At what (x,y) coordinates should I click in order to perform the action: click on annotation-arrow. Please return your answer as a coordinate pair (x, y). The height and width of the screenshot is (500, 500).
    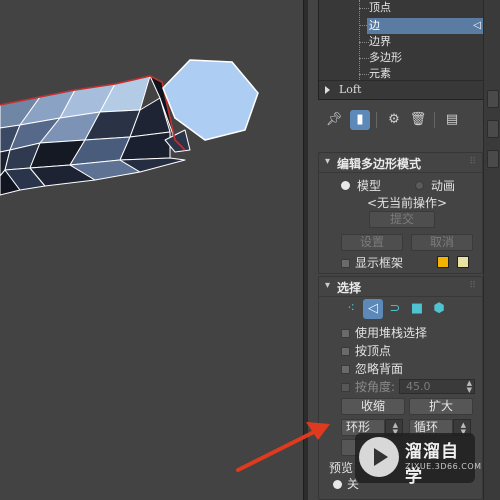
    Looking at the image, I should click on (283, 447).